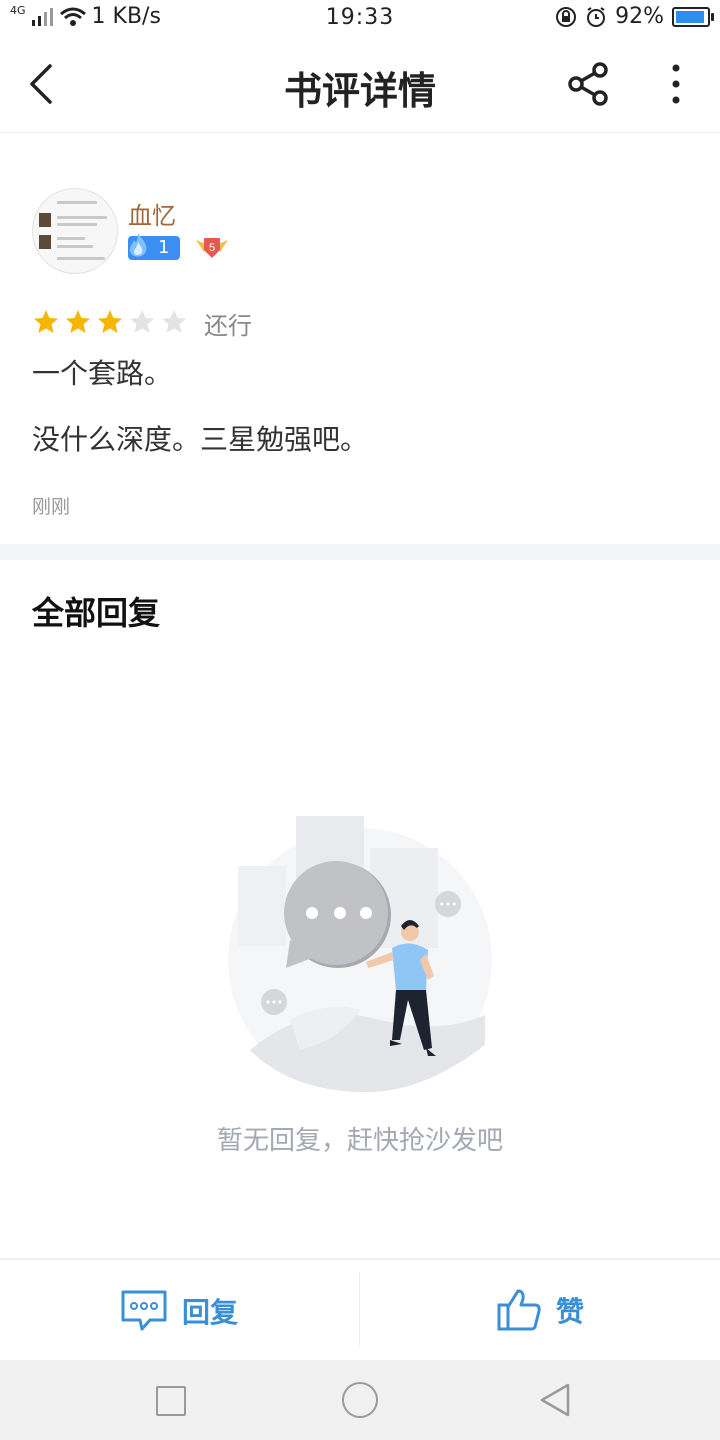 This screenshot has height=1440, width=720. Describe the element at coordinates (75, 231) in the screenshot. I see `avatar` at that location.